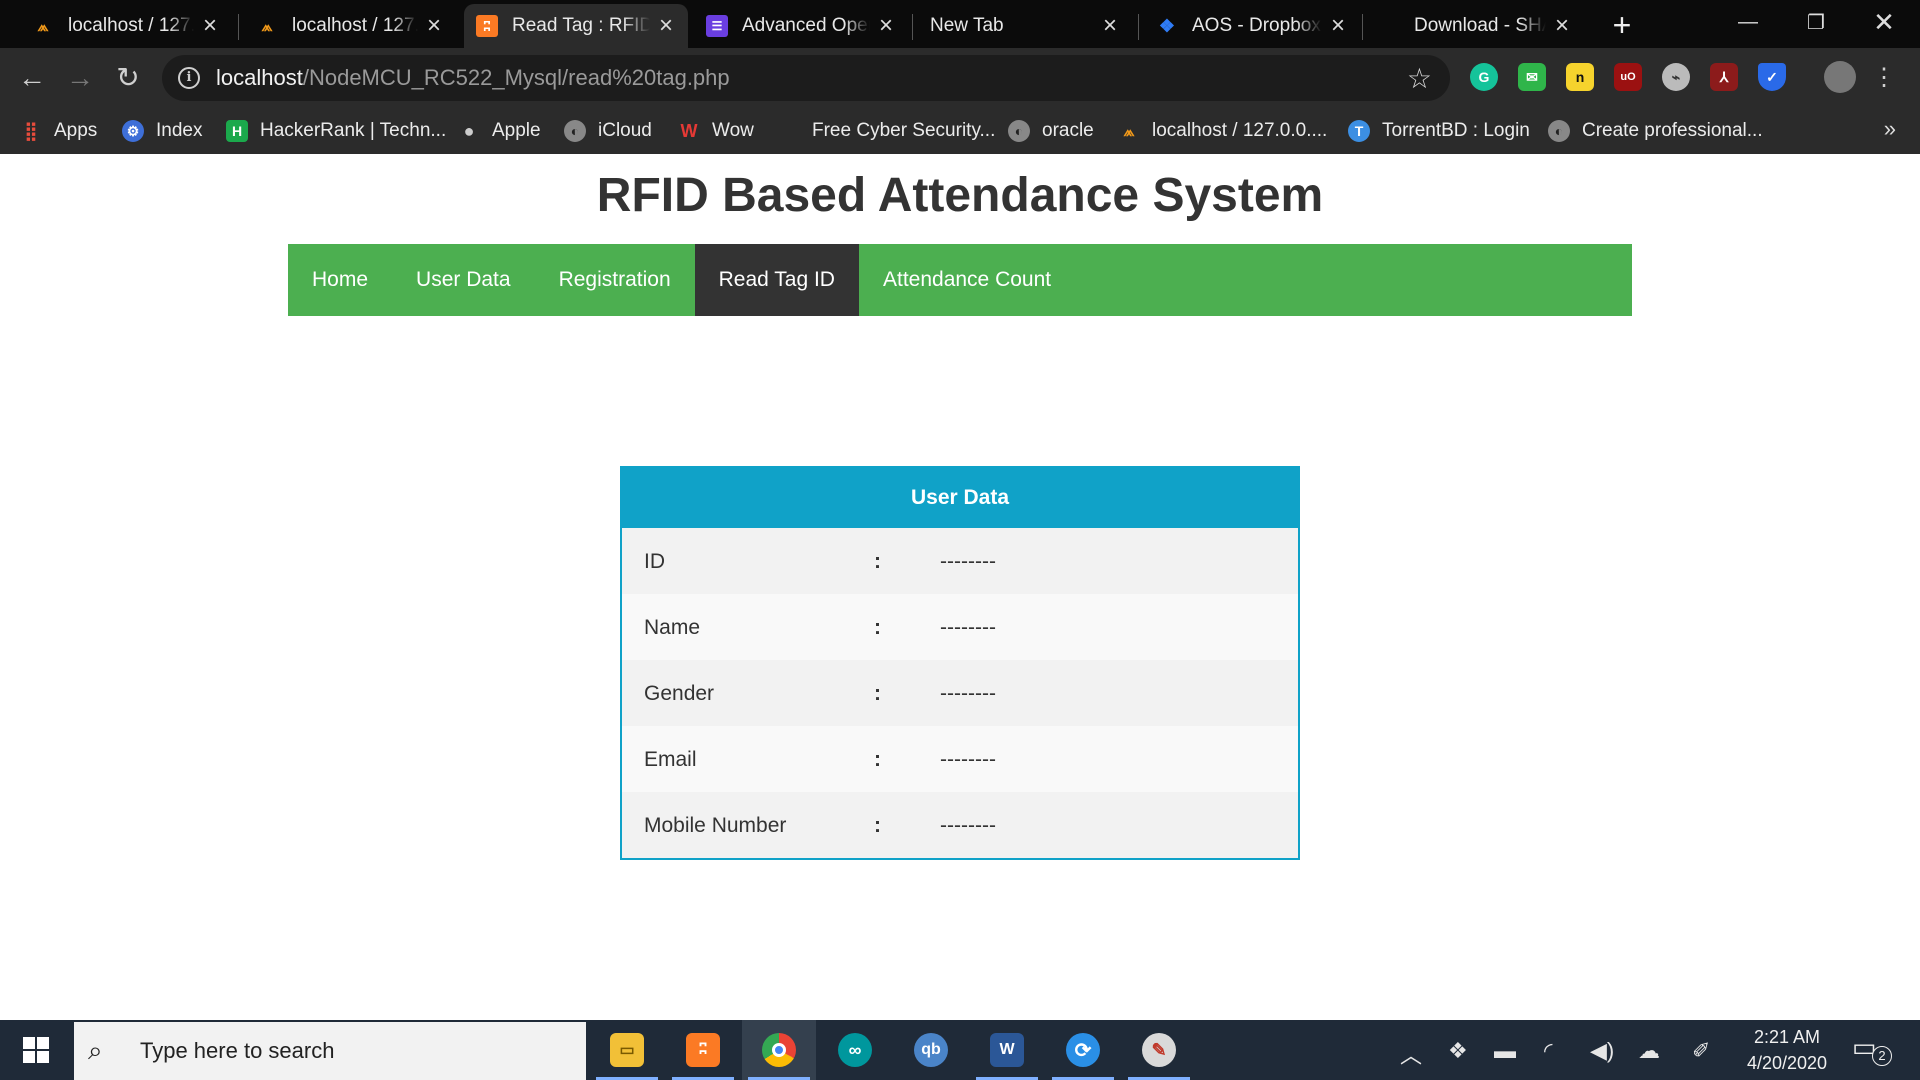 This screenshot has height=1080, width=1920. What do you see at coordinates (1602, 1051) in the screenshot?
I see `volume-icon: ◀)` at bounding box center [1602, 1051].